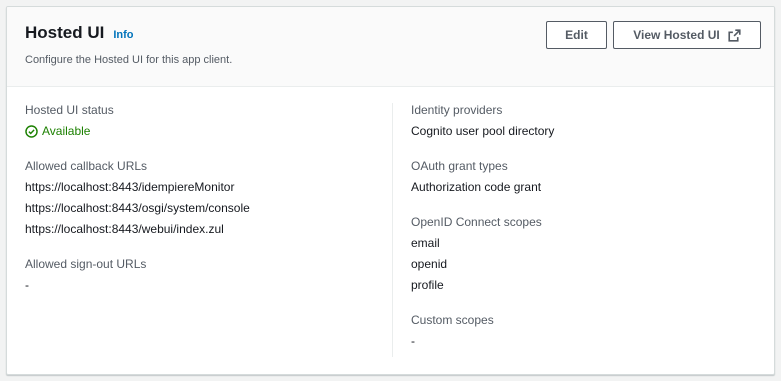 This screenshot has width=781, height=381. Describe the element at coordinates (734, 35) in the screenshot. I see `external-link-icon` at that location.